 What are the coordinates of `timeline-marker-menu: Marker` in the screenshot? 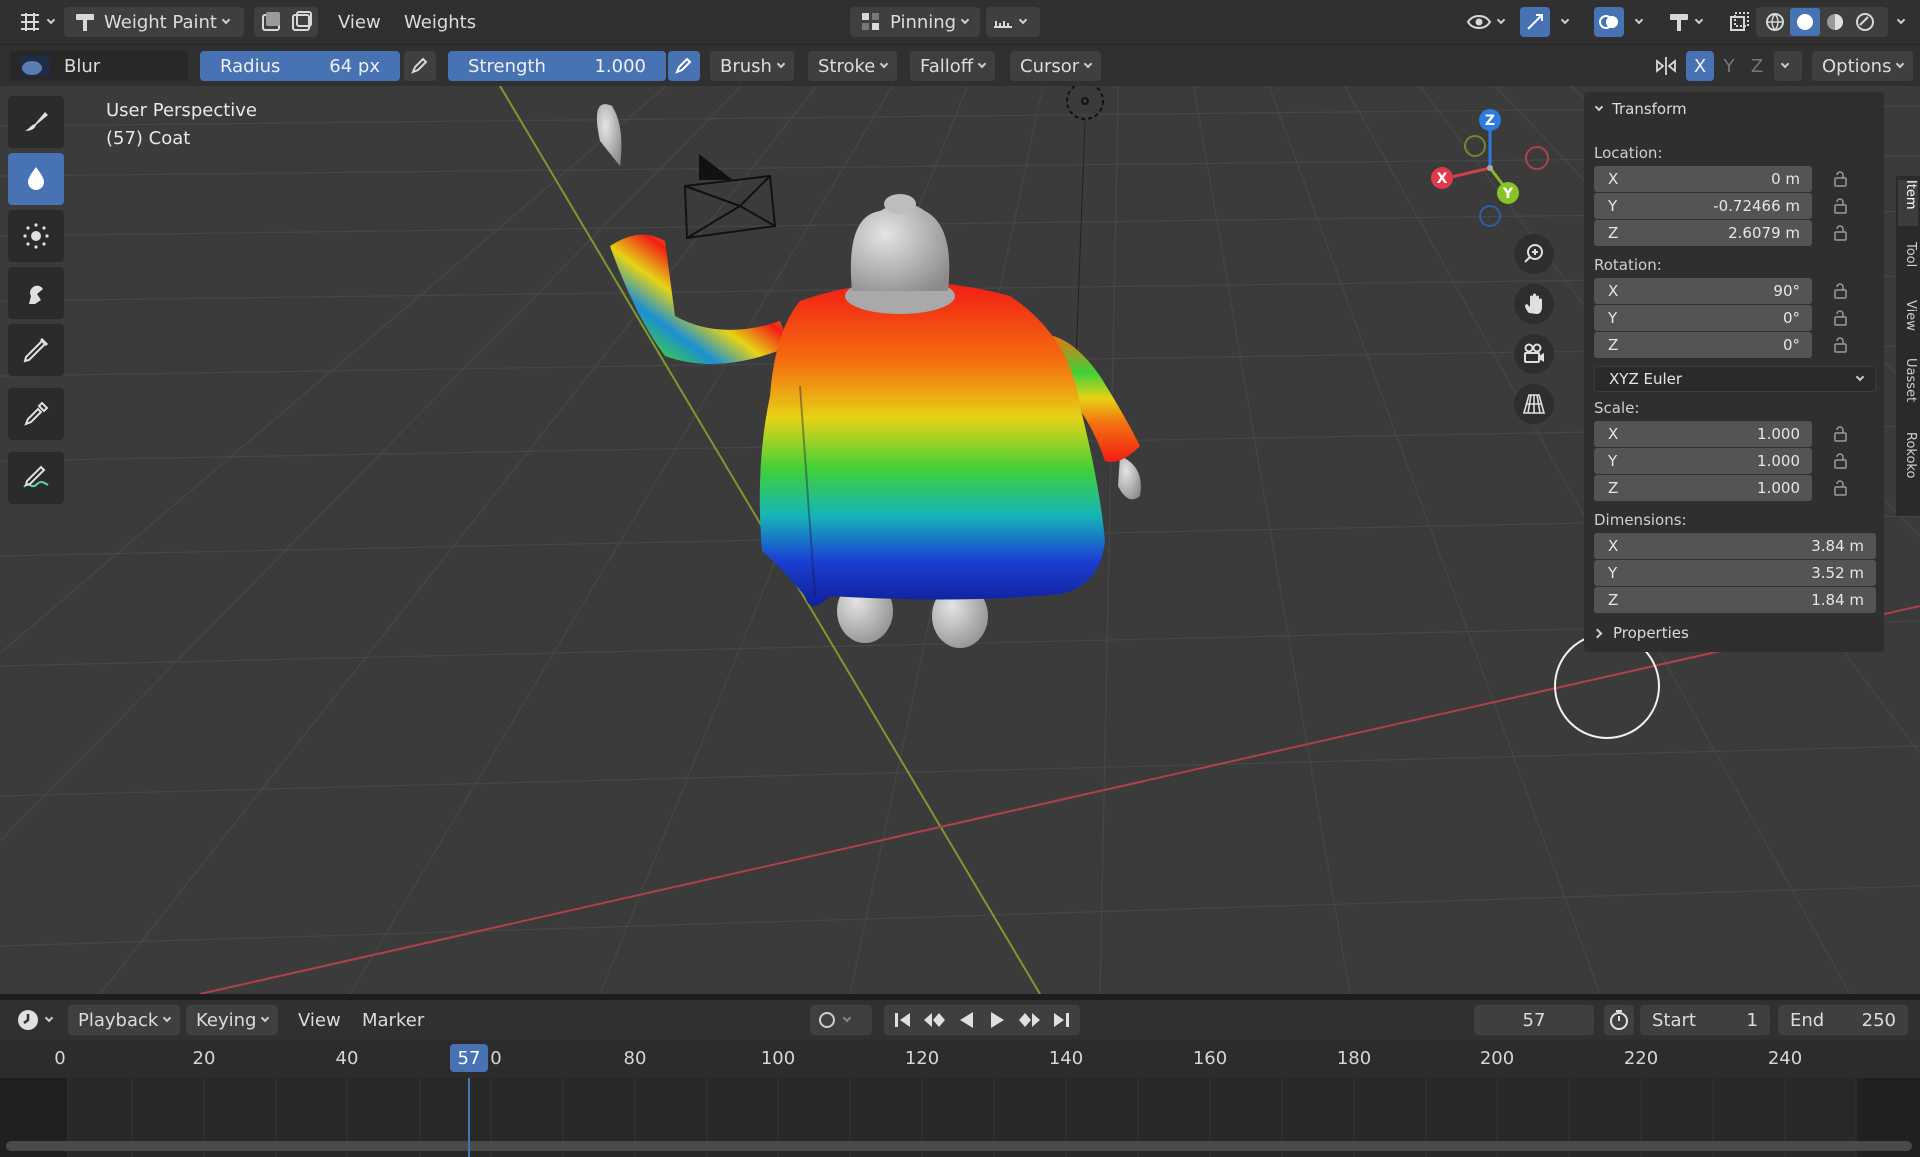 It's located at (393, 1020).